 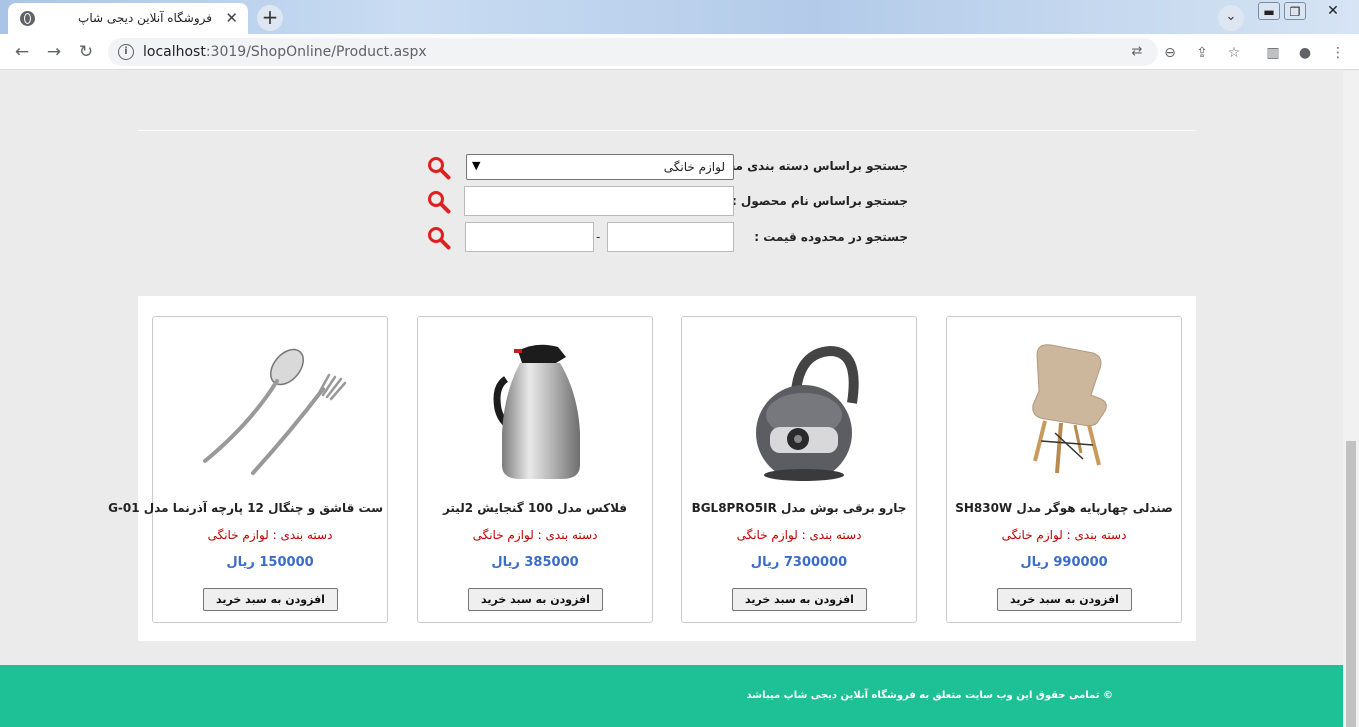 What do you see at coordinates (275, 411) in the screenshot?
I see `cutlery-image` at bounding box center [275, 411].